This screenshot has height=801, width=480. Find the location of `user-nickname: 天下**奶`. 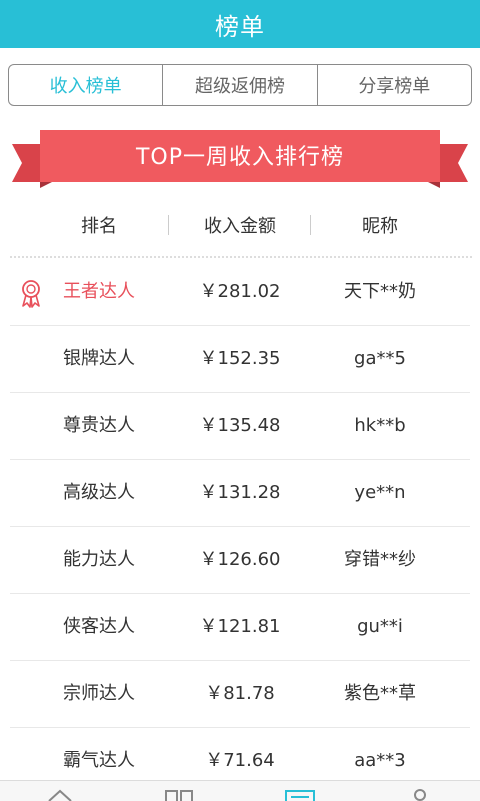

user-nickname: 天下**奶 is located at coordinates (380, 291).